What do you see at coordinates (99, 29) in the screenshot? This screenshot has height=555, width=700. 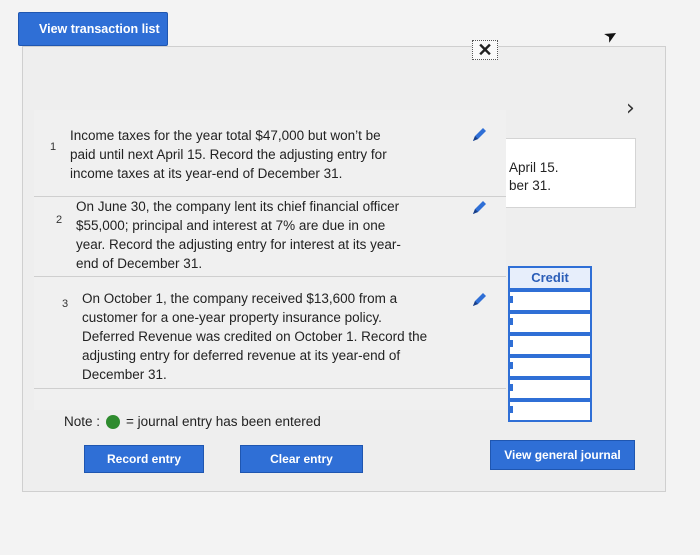 I see `view-transaction-list-label: View transaction list` at bounding box center [99, 29].